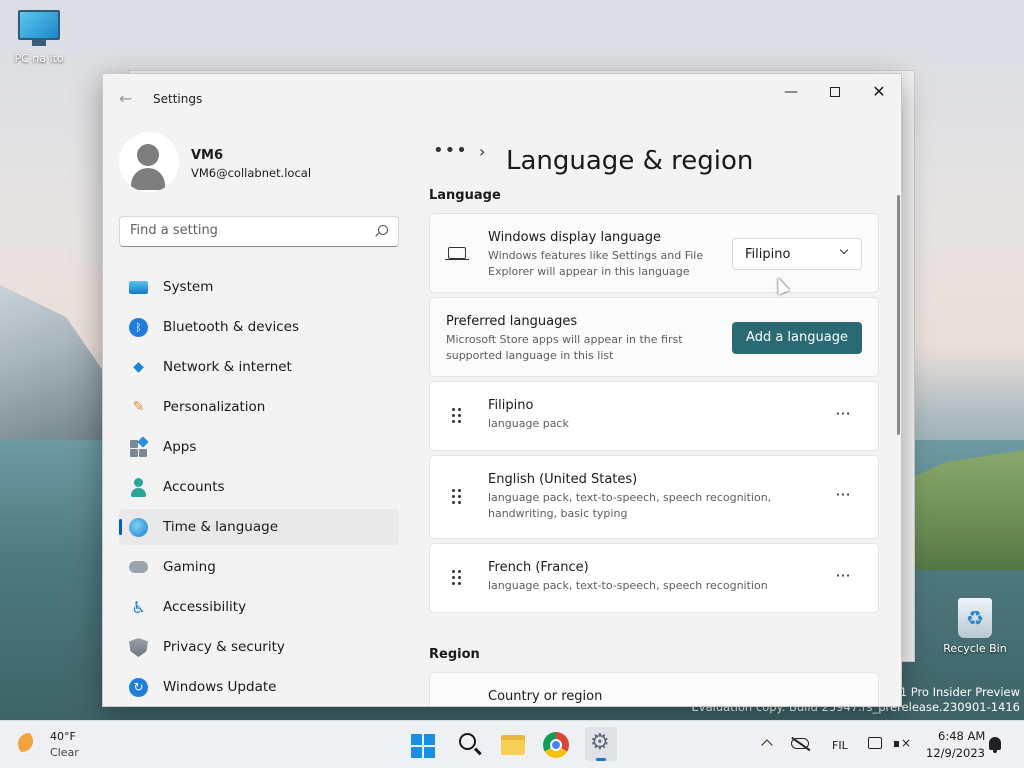 The image size is (1024, 768). What do you see at coordinates (259, 447) in the screenshot?
I see `sidebar-item-apps: Apps` at bounding box center [259, 447].